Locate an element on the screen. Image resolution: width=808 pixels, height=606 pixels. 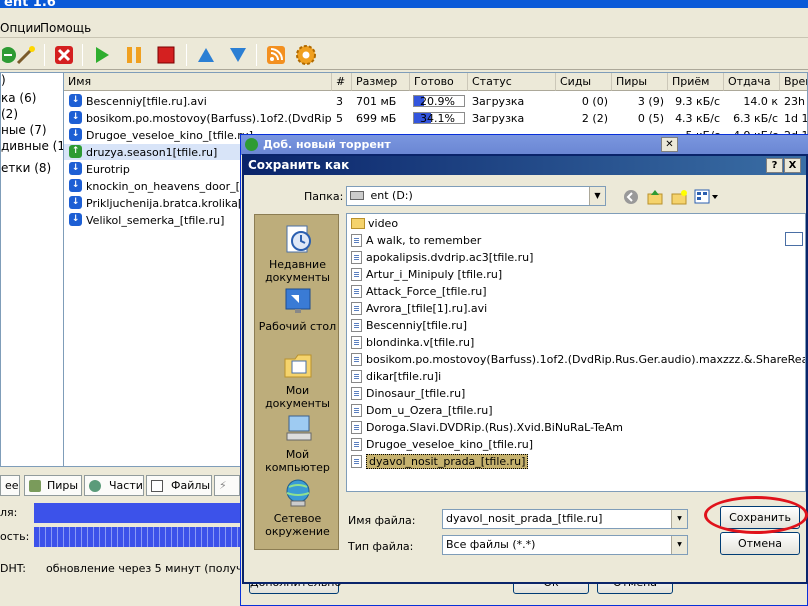
col-header-seeds: Сиды is located at coordinates (584, 82).